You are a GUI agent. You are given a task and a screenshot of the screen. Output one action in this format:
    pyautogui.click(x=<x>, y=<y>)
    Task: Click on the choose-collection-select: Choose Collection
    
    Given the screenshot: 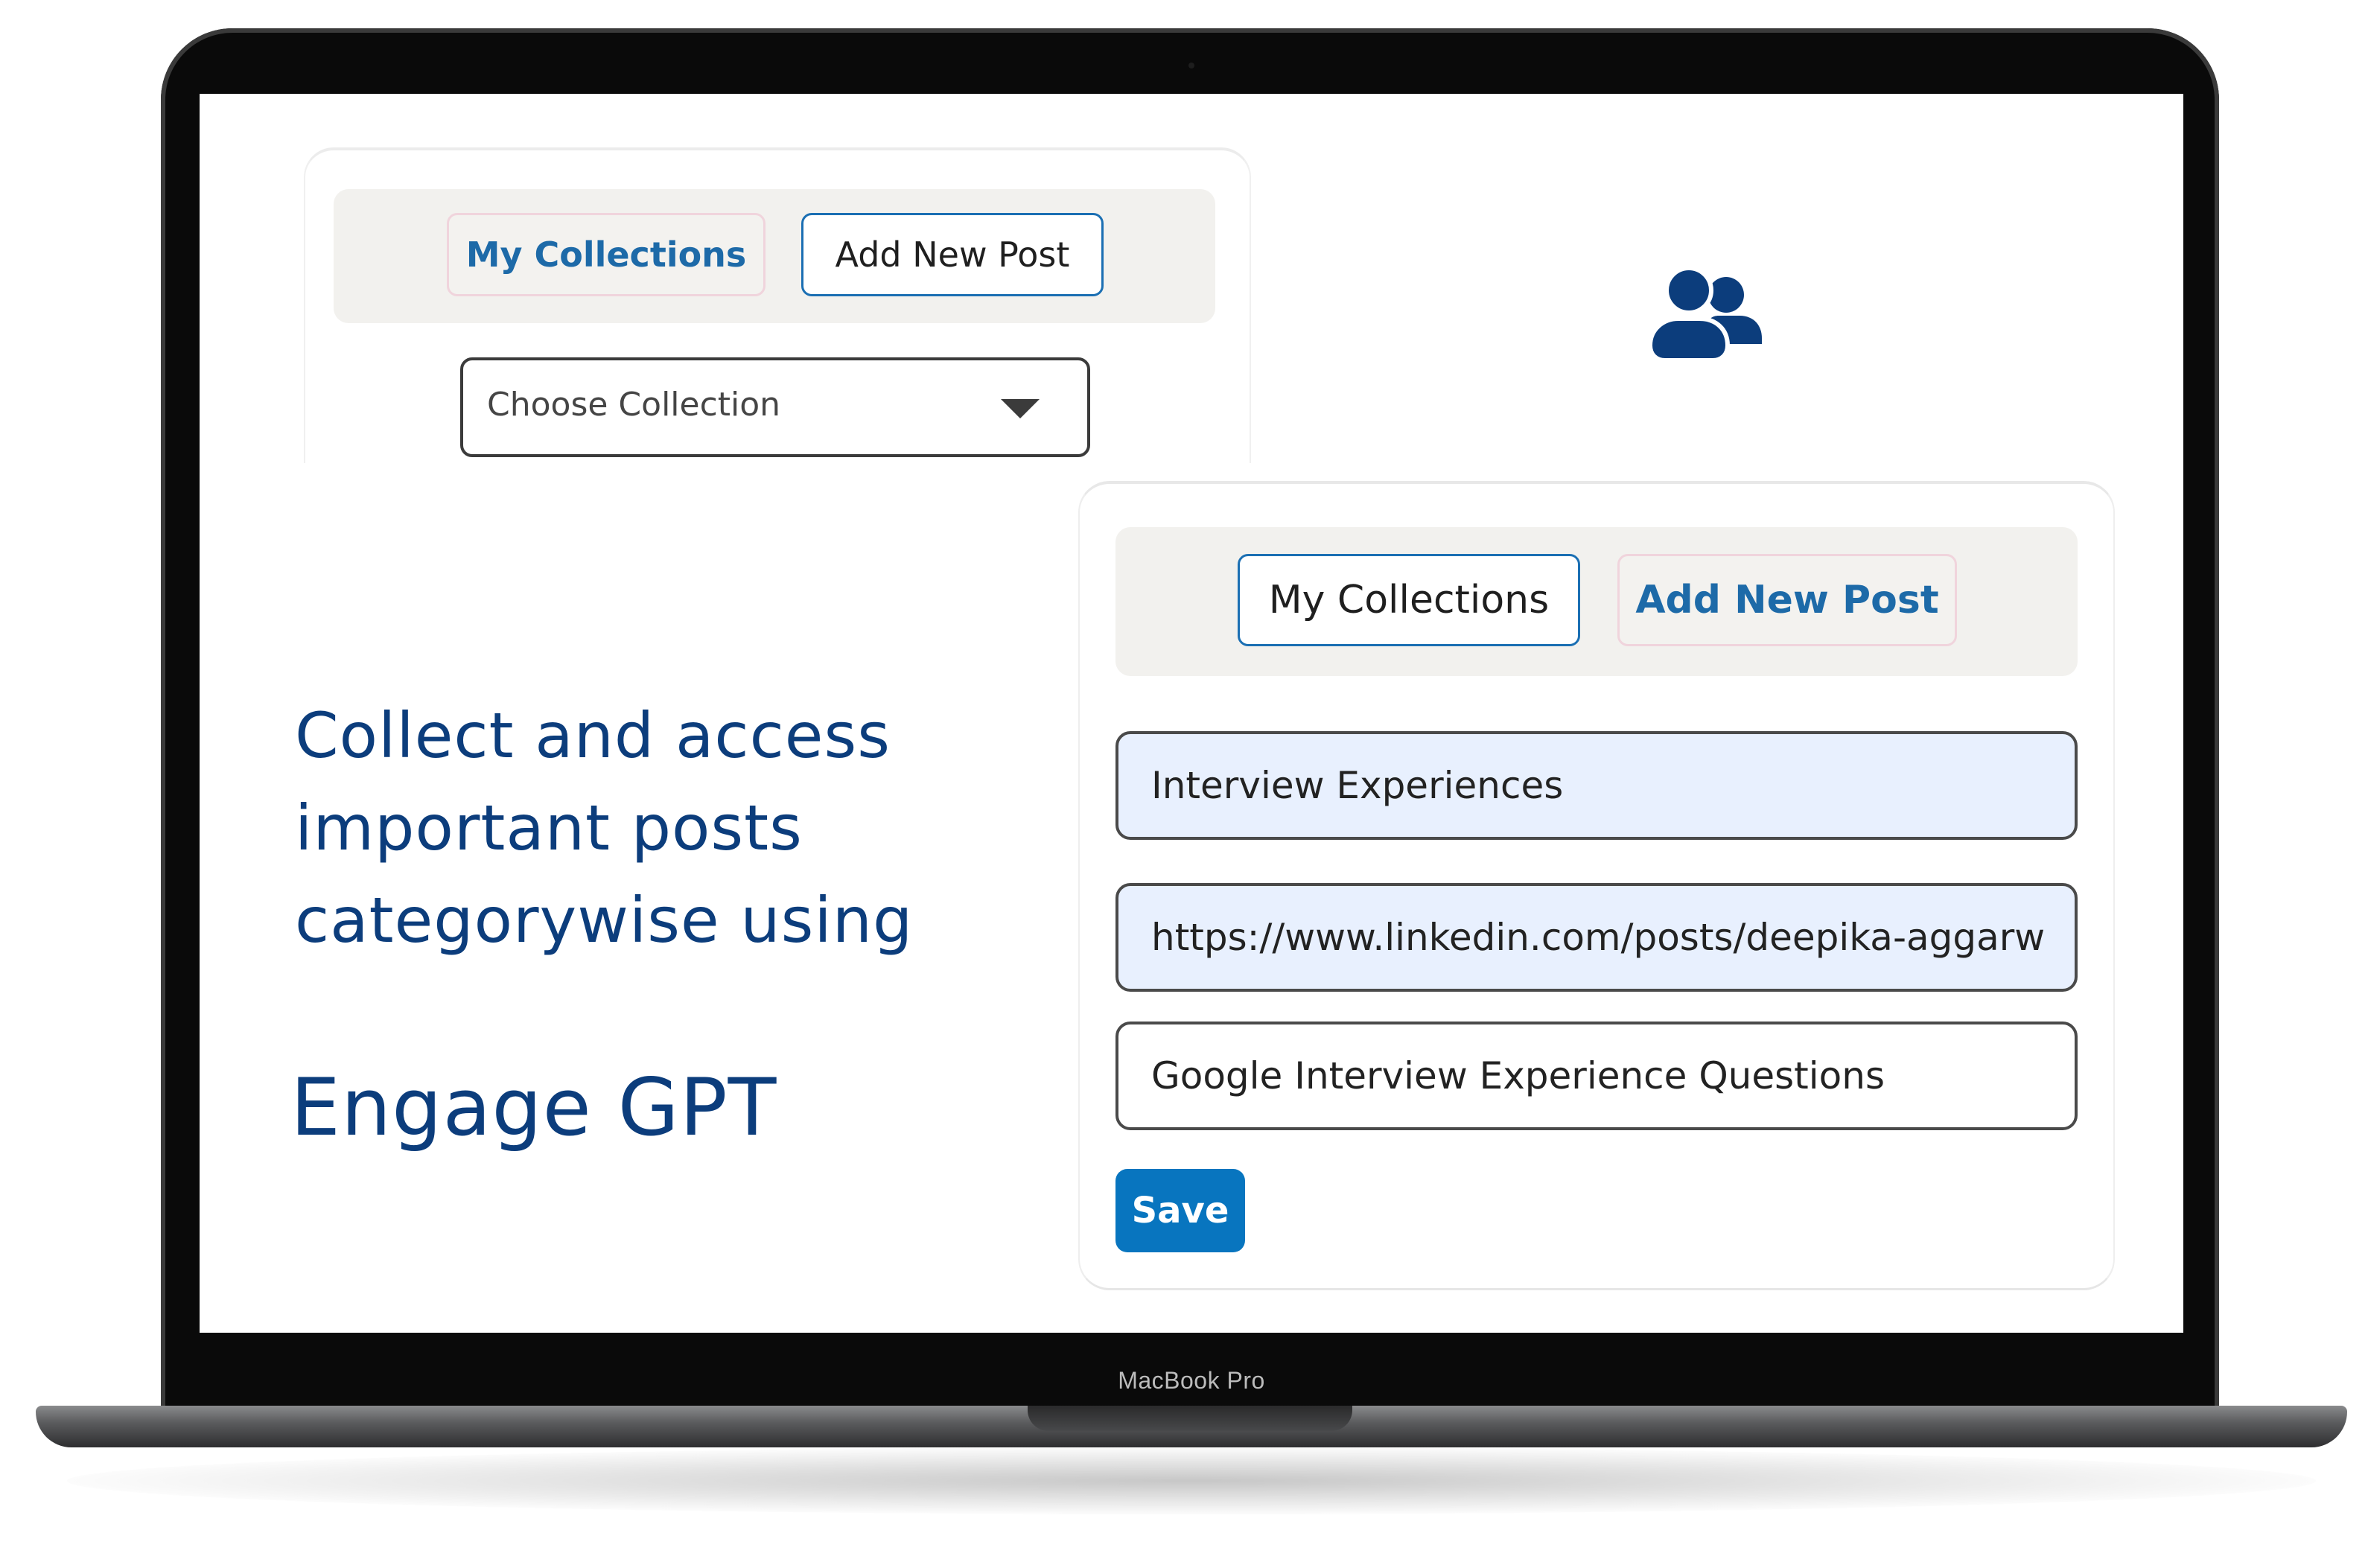 What is the action you would take?
    pyautogui.click(x=775, y=407)
    